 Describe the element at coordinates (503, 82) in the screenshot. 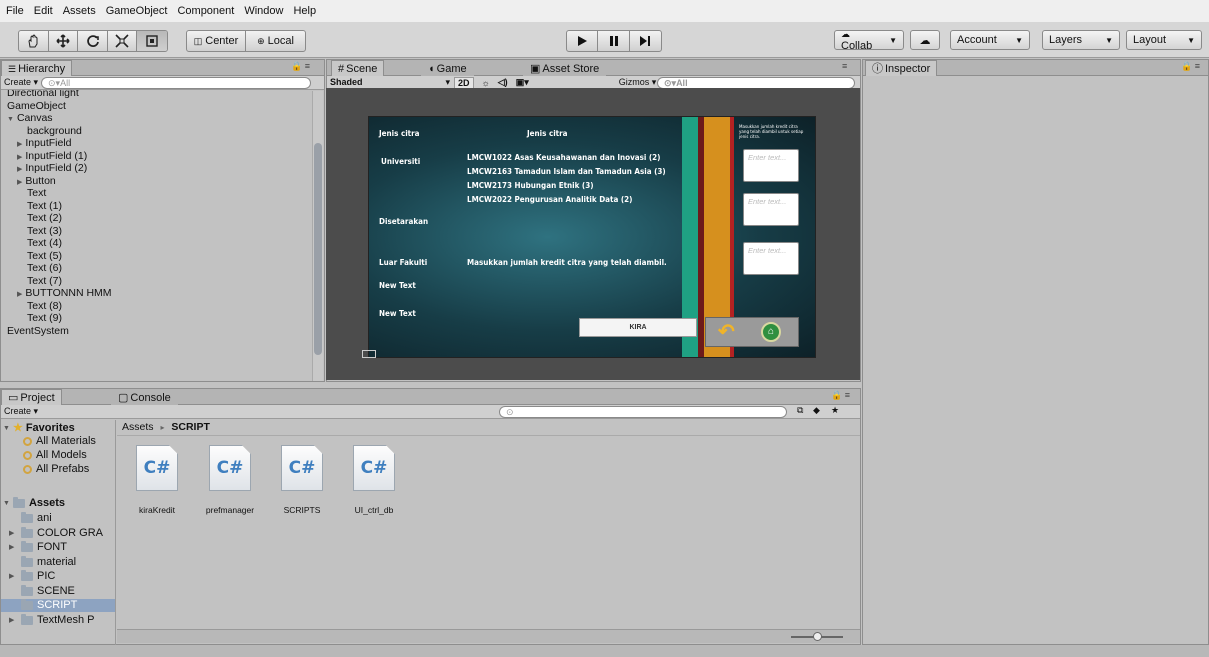

I see `audio-icon: ◁)` at that location.